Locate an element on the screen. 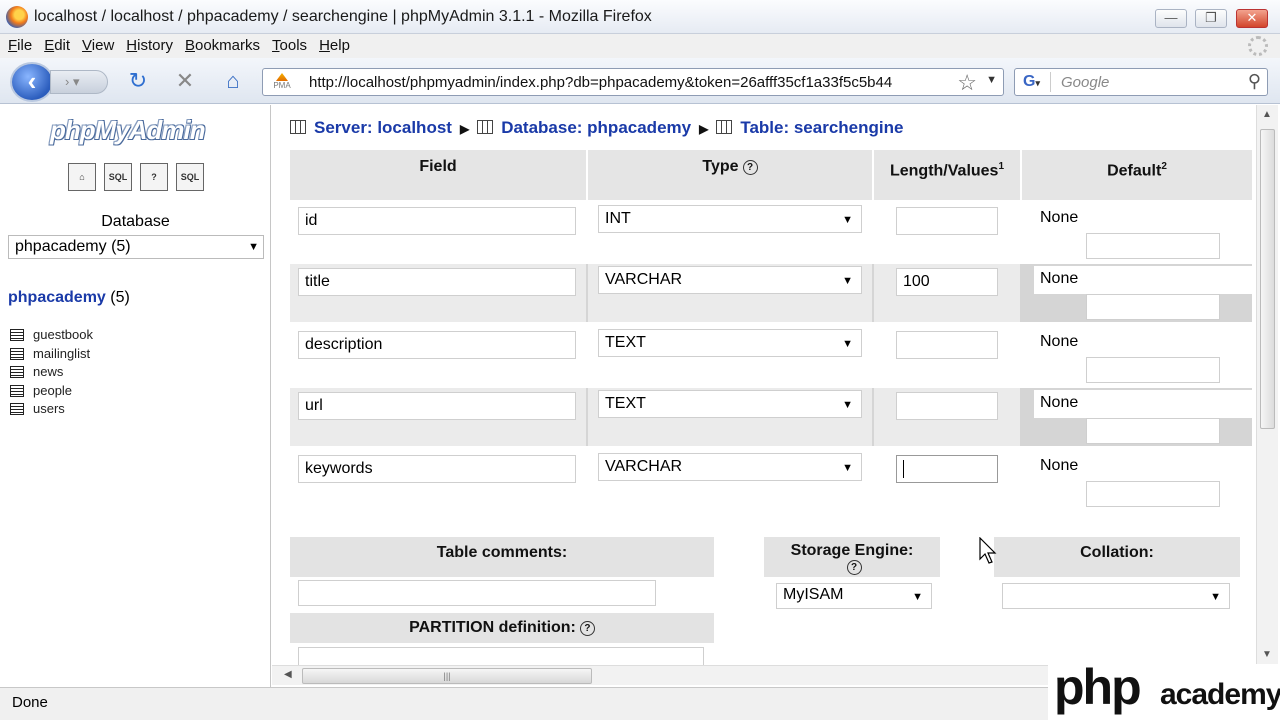  pma-favicon-icon: PMA is located at coordinates (282, 82).